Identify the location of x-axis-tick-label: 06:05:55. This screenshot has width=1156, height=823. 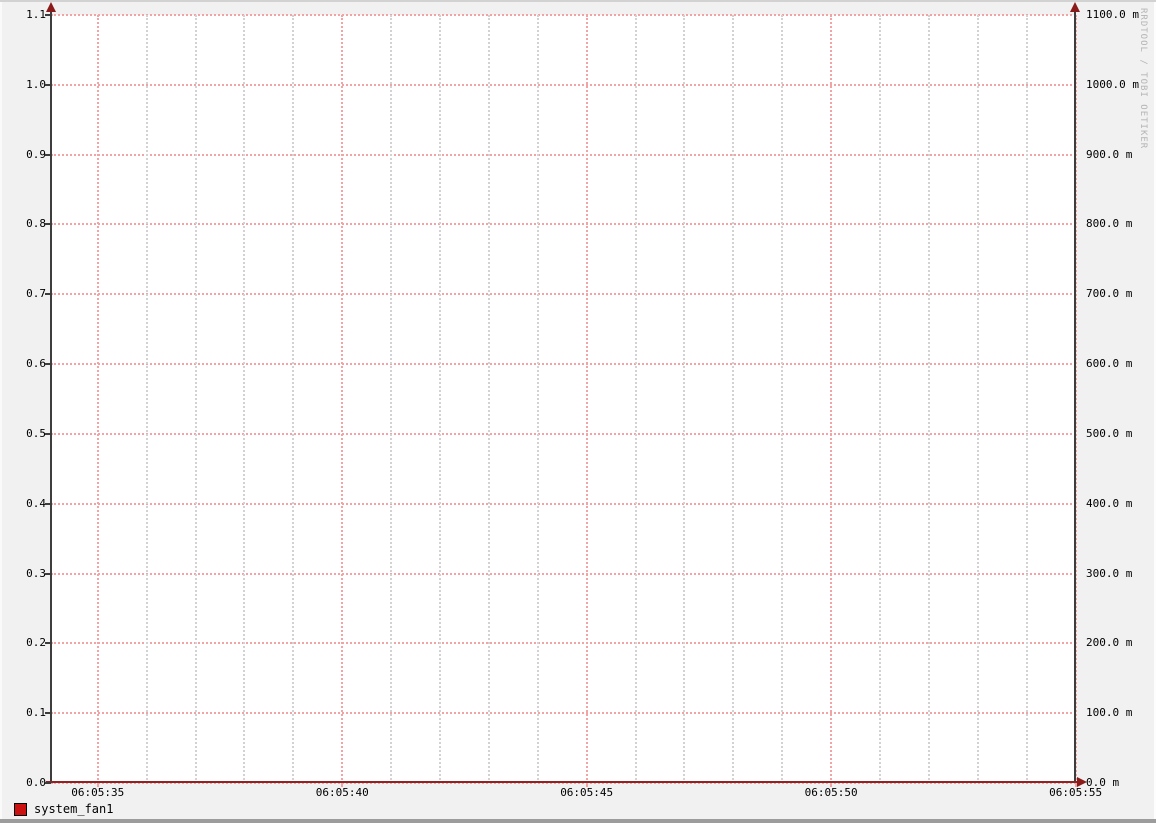
(1076, 792).